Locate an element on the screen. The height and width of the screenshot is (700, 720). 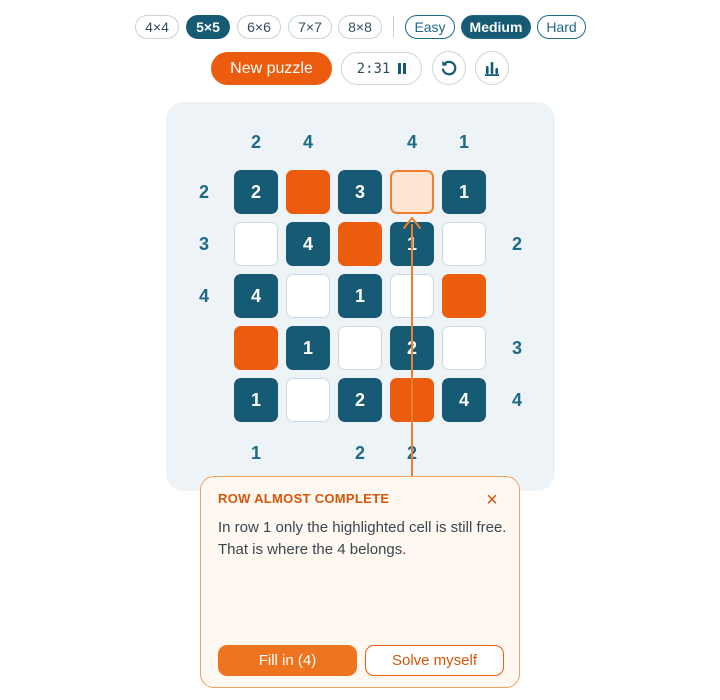
close-icon: × is located at coordinates (492, 500).